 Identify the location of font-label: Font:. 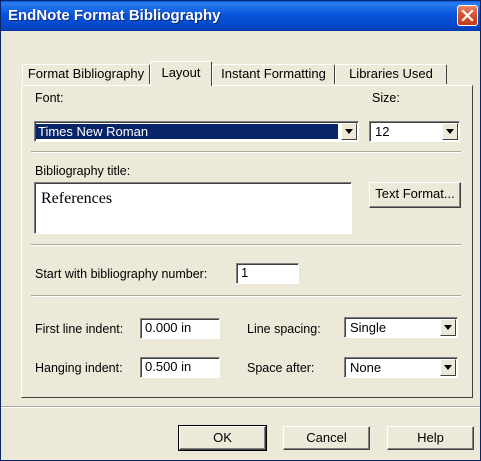
(49, 98).